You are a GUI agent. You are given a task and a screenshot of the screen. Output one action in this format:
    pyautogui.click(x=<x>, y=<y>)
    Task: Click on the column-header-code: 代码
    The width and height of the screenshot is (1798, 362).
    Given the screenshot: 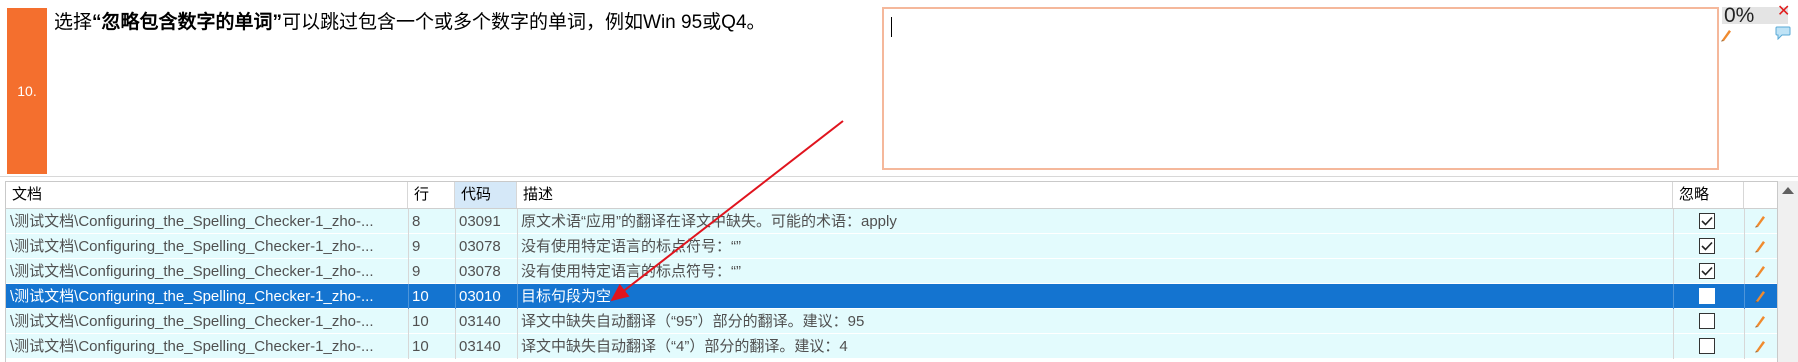 What is the action you would take?
    pyautogui.click(x=486, y=195)
    